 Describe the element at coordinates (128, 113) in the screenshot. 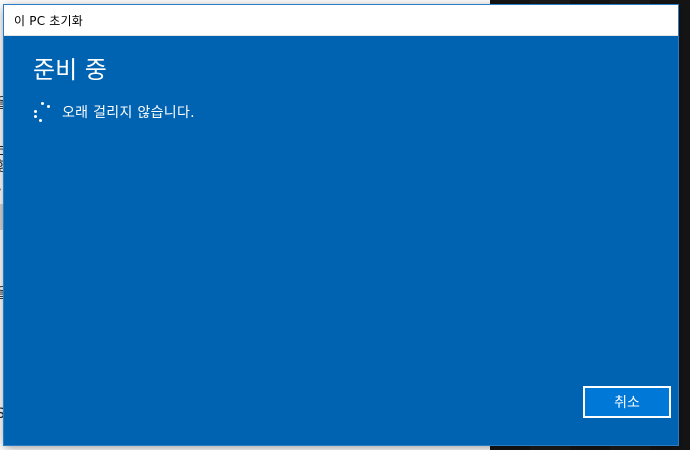

I see `status-text: 오래 걸리지 않습니다.` at that location.